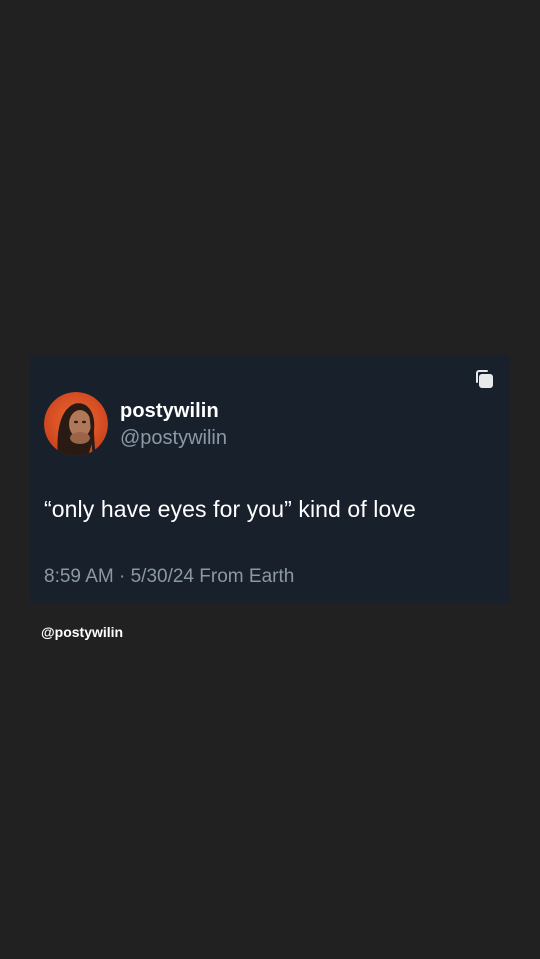 Image resolution: width=540 pixels, height=959 pixels. I want to click on post-meta: 8:59 AM · 5/30/24 From Earth, so click(169, 577).